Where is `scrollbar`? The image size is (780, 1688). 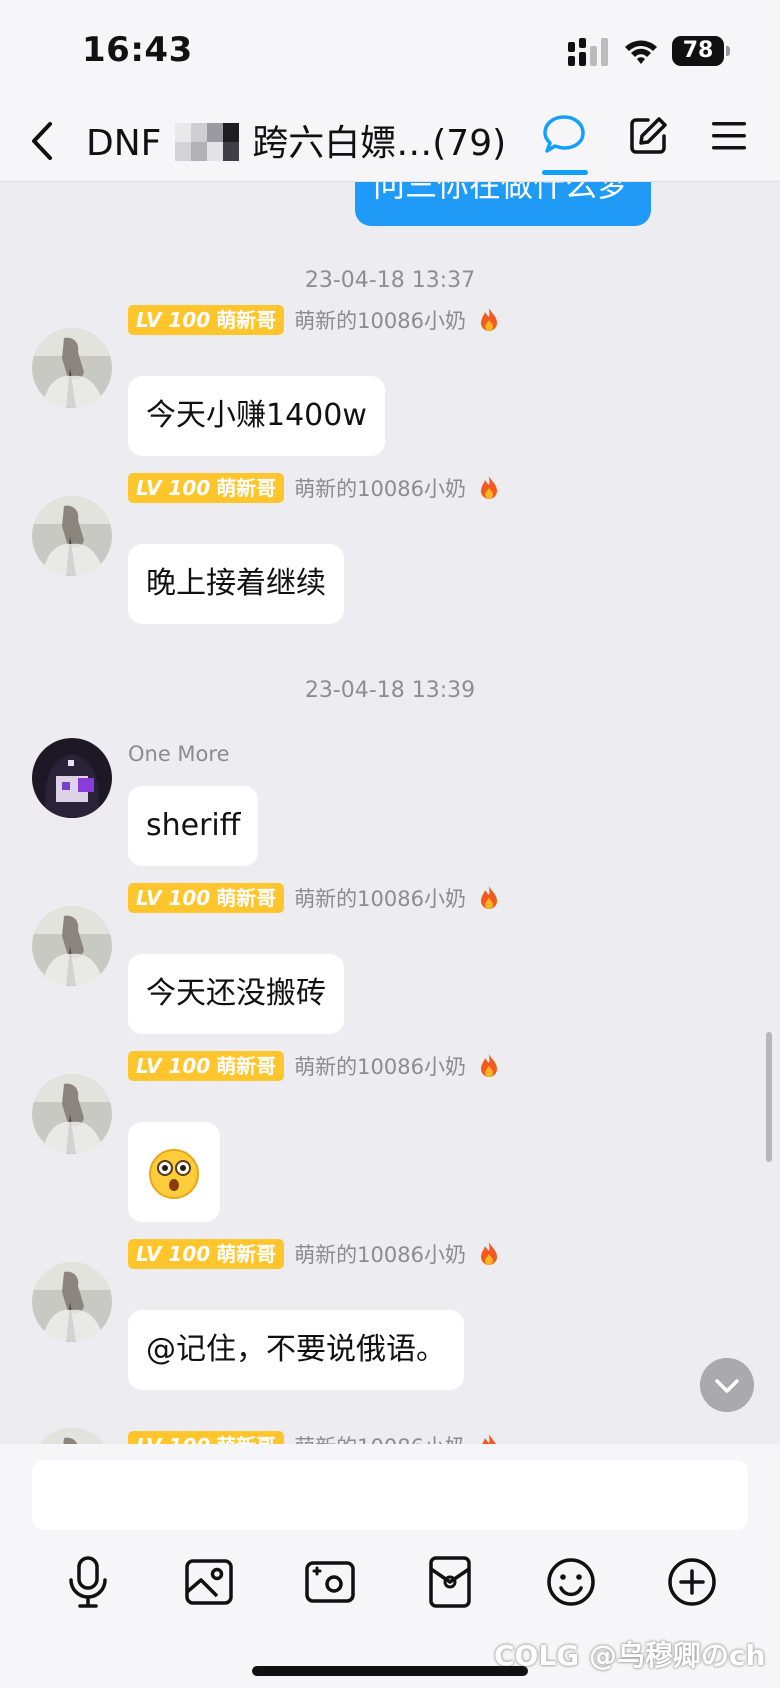
scrollbar is located at coordinates (769, 1097).